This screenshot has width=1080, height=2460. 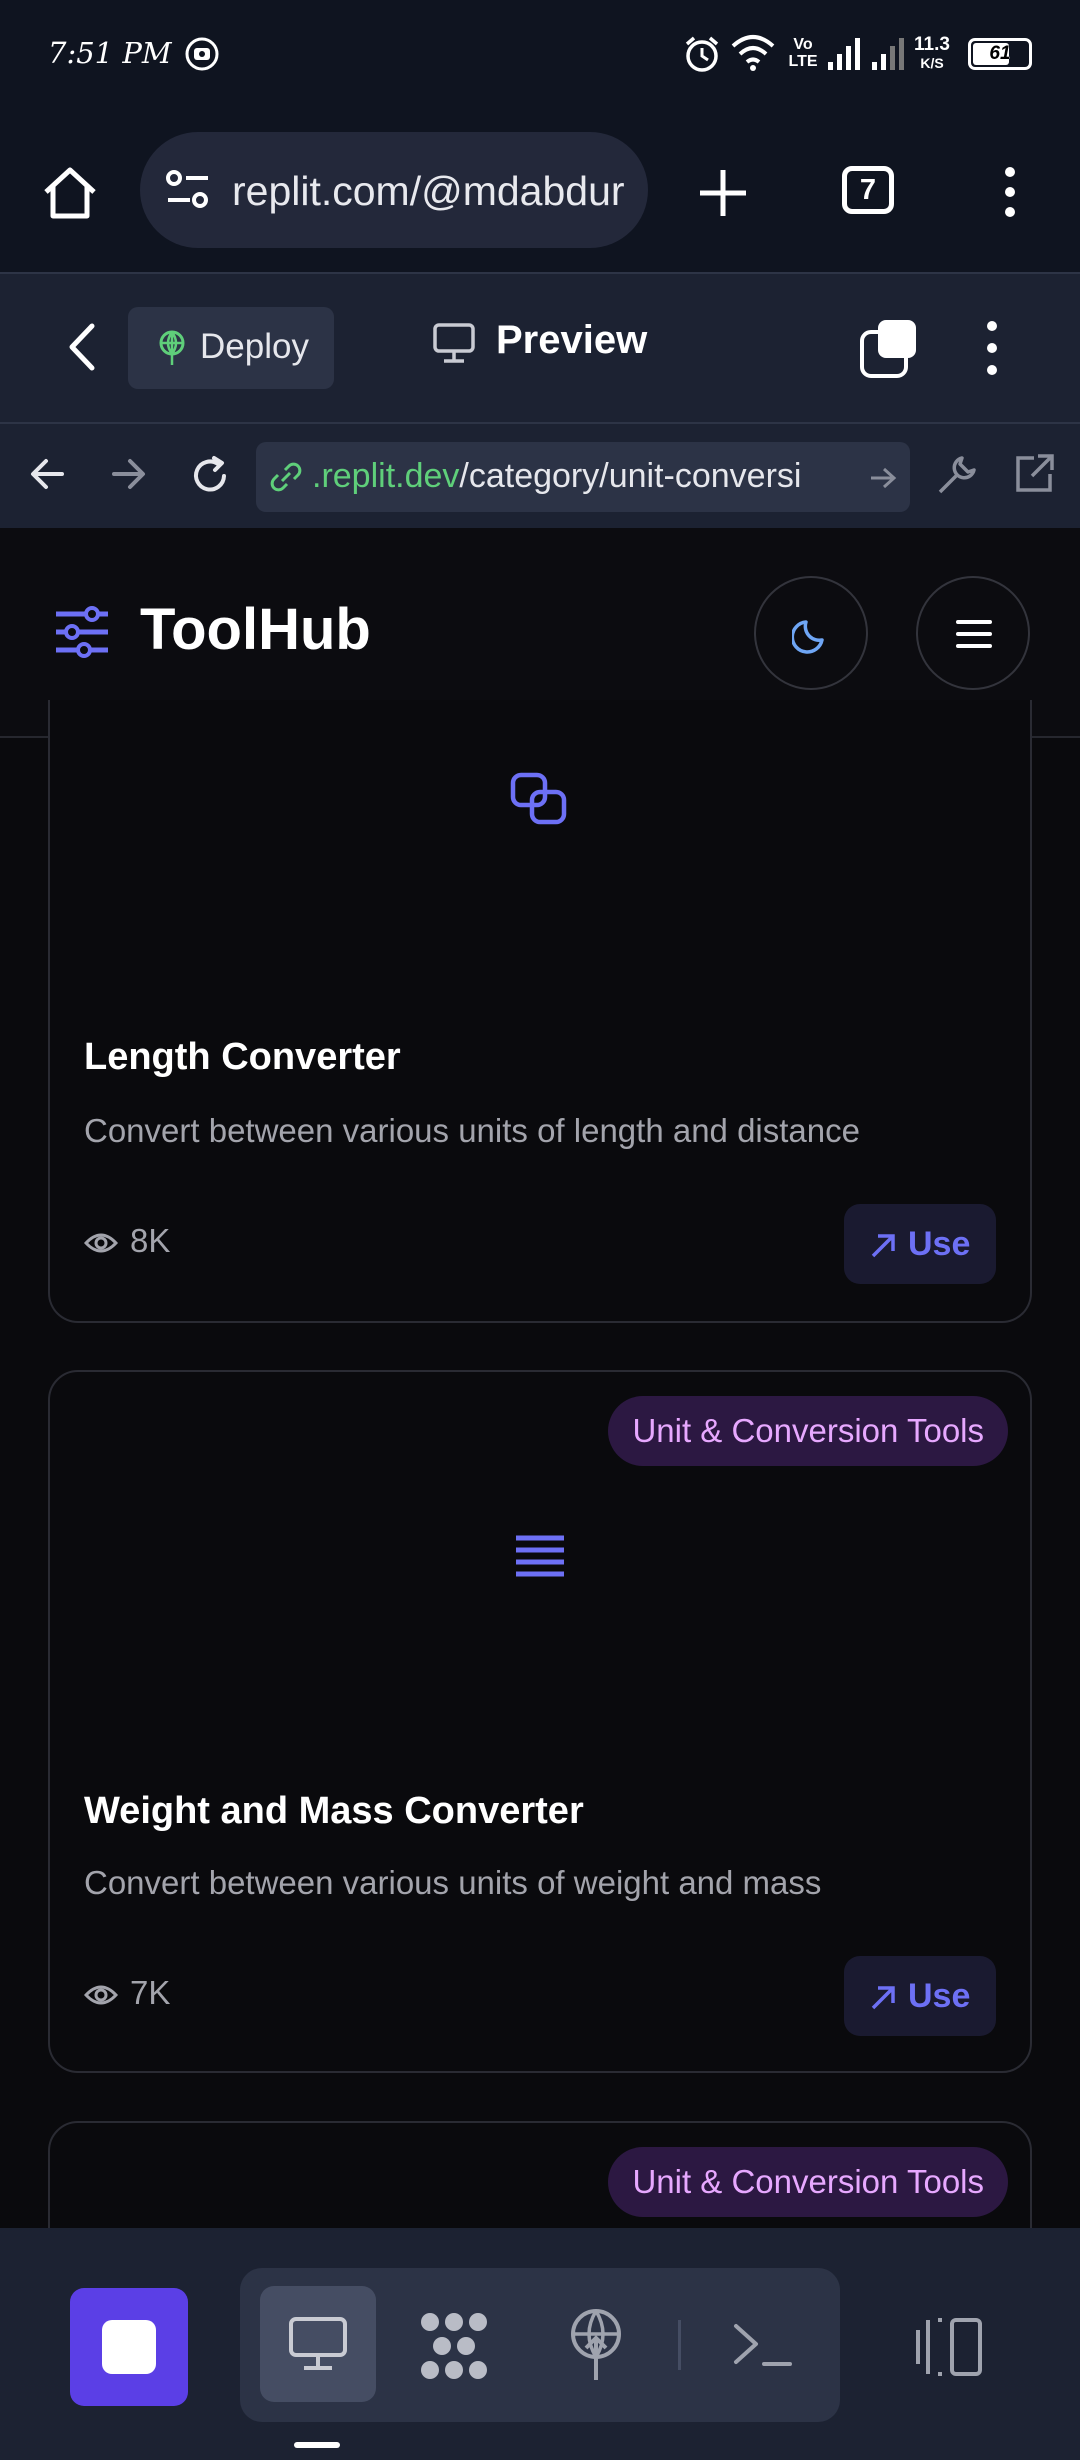 I want to click on go-arrow-icon, so click(x=883, y=478).